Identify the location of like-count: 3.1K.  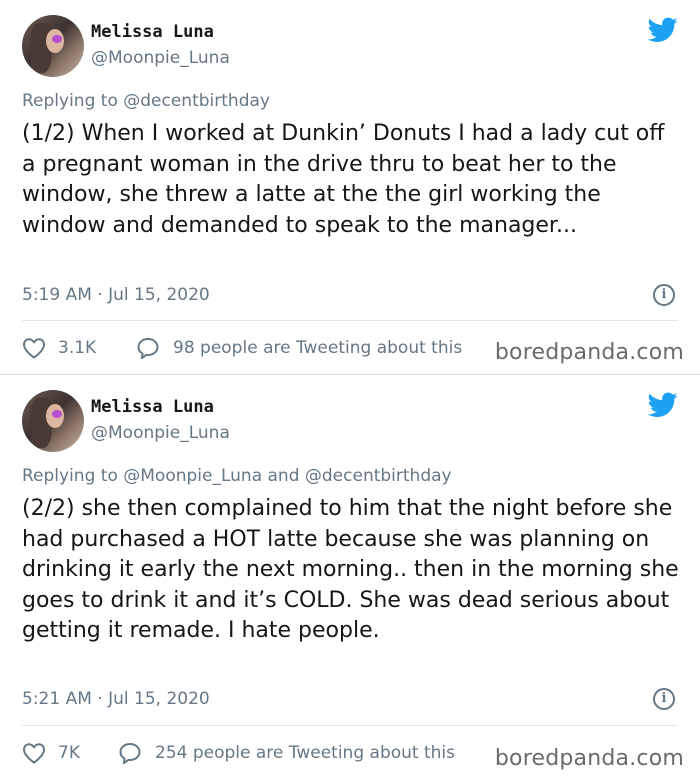
(77, 348).